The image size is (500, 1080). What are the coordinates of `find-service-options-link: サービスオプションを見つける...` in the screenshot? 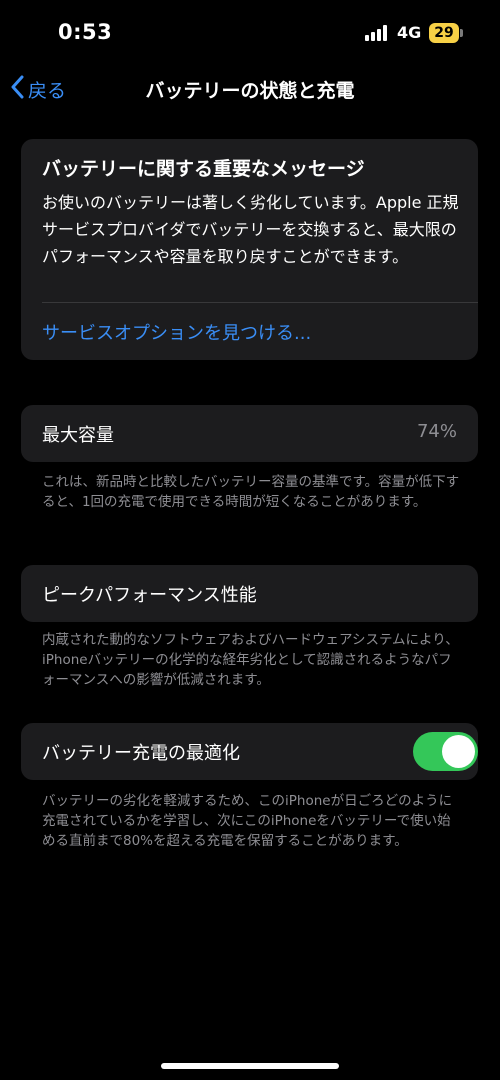 It's located at (176, 332).